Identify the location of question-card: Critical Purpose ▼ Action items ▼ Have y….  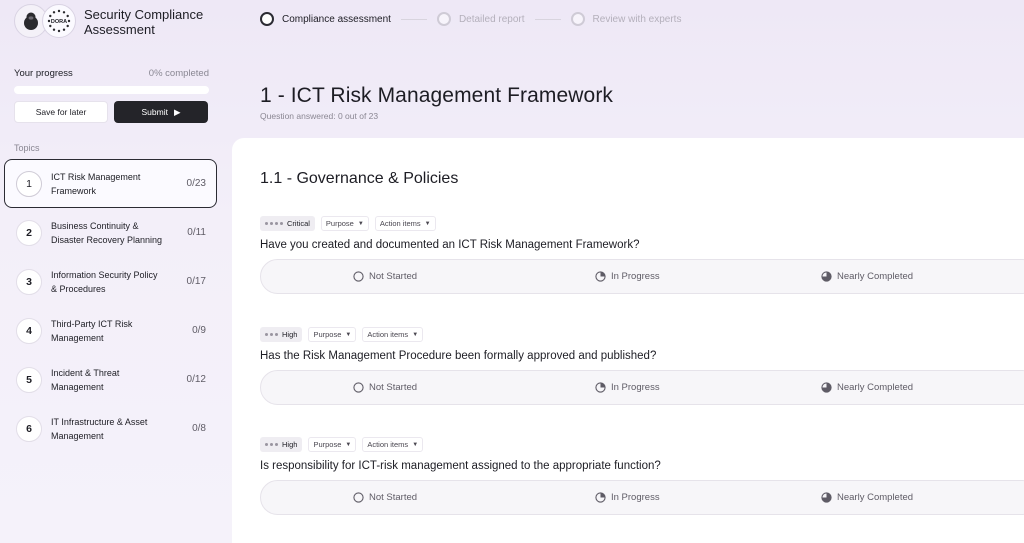
(642, 255).